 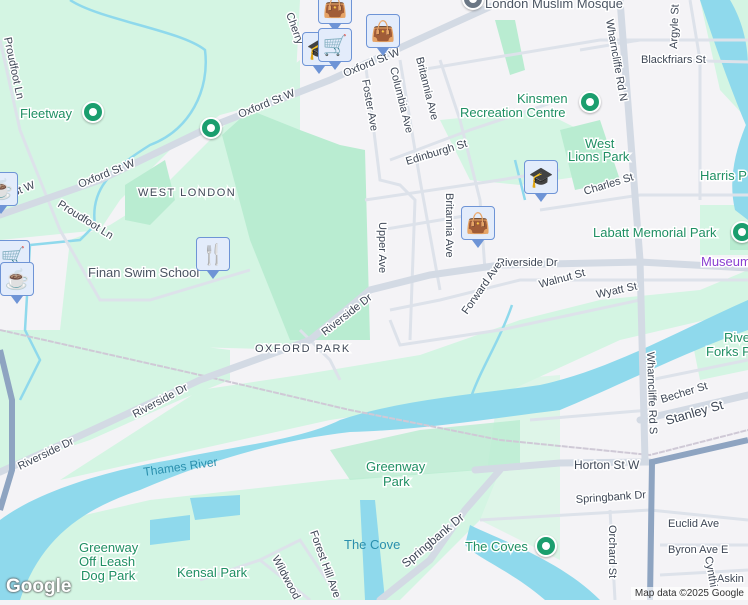 I want to click on kinsmen-pin-icon, so click(x=590, y=102).